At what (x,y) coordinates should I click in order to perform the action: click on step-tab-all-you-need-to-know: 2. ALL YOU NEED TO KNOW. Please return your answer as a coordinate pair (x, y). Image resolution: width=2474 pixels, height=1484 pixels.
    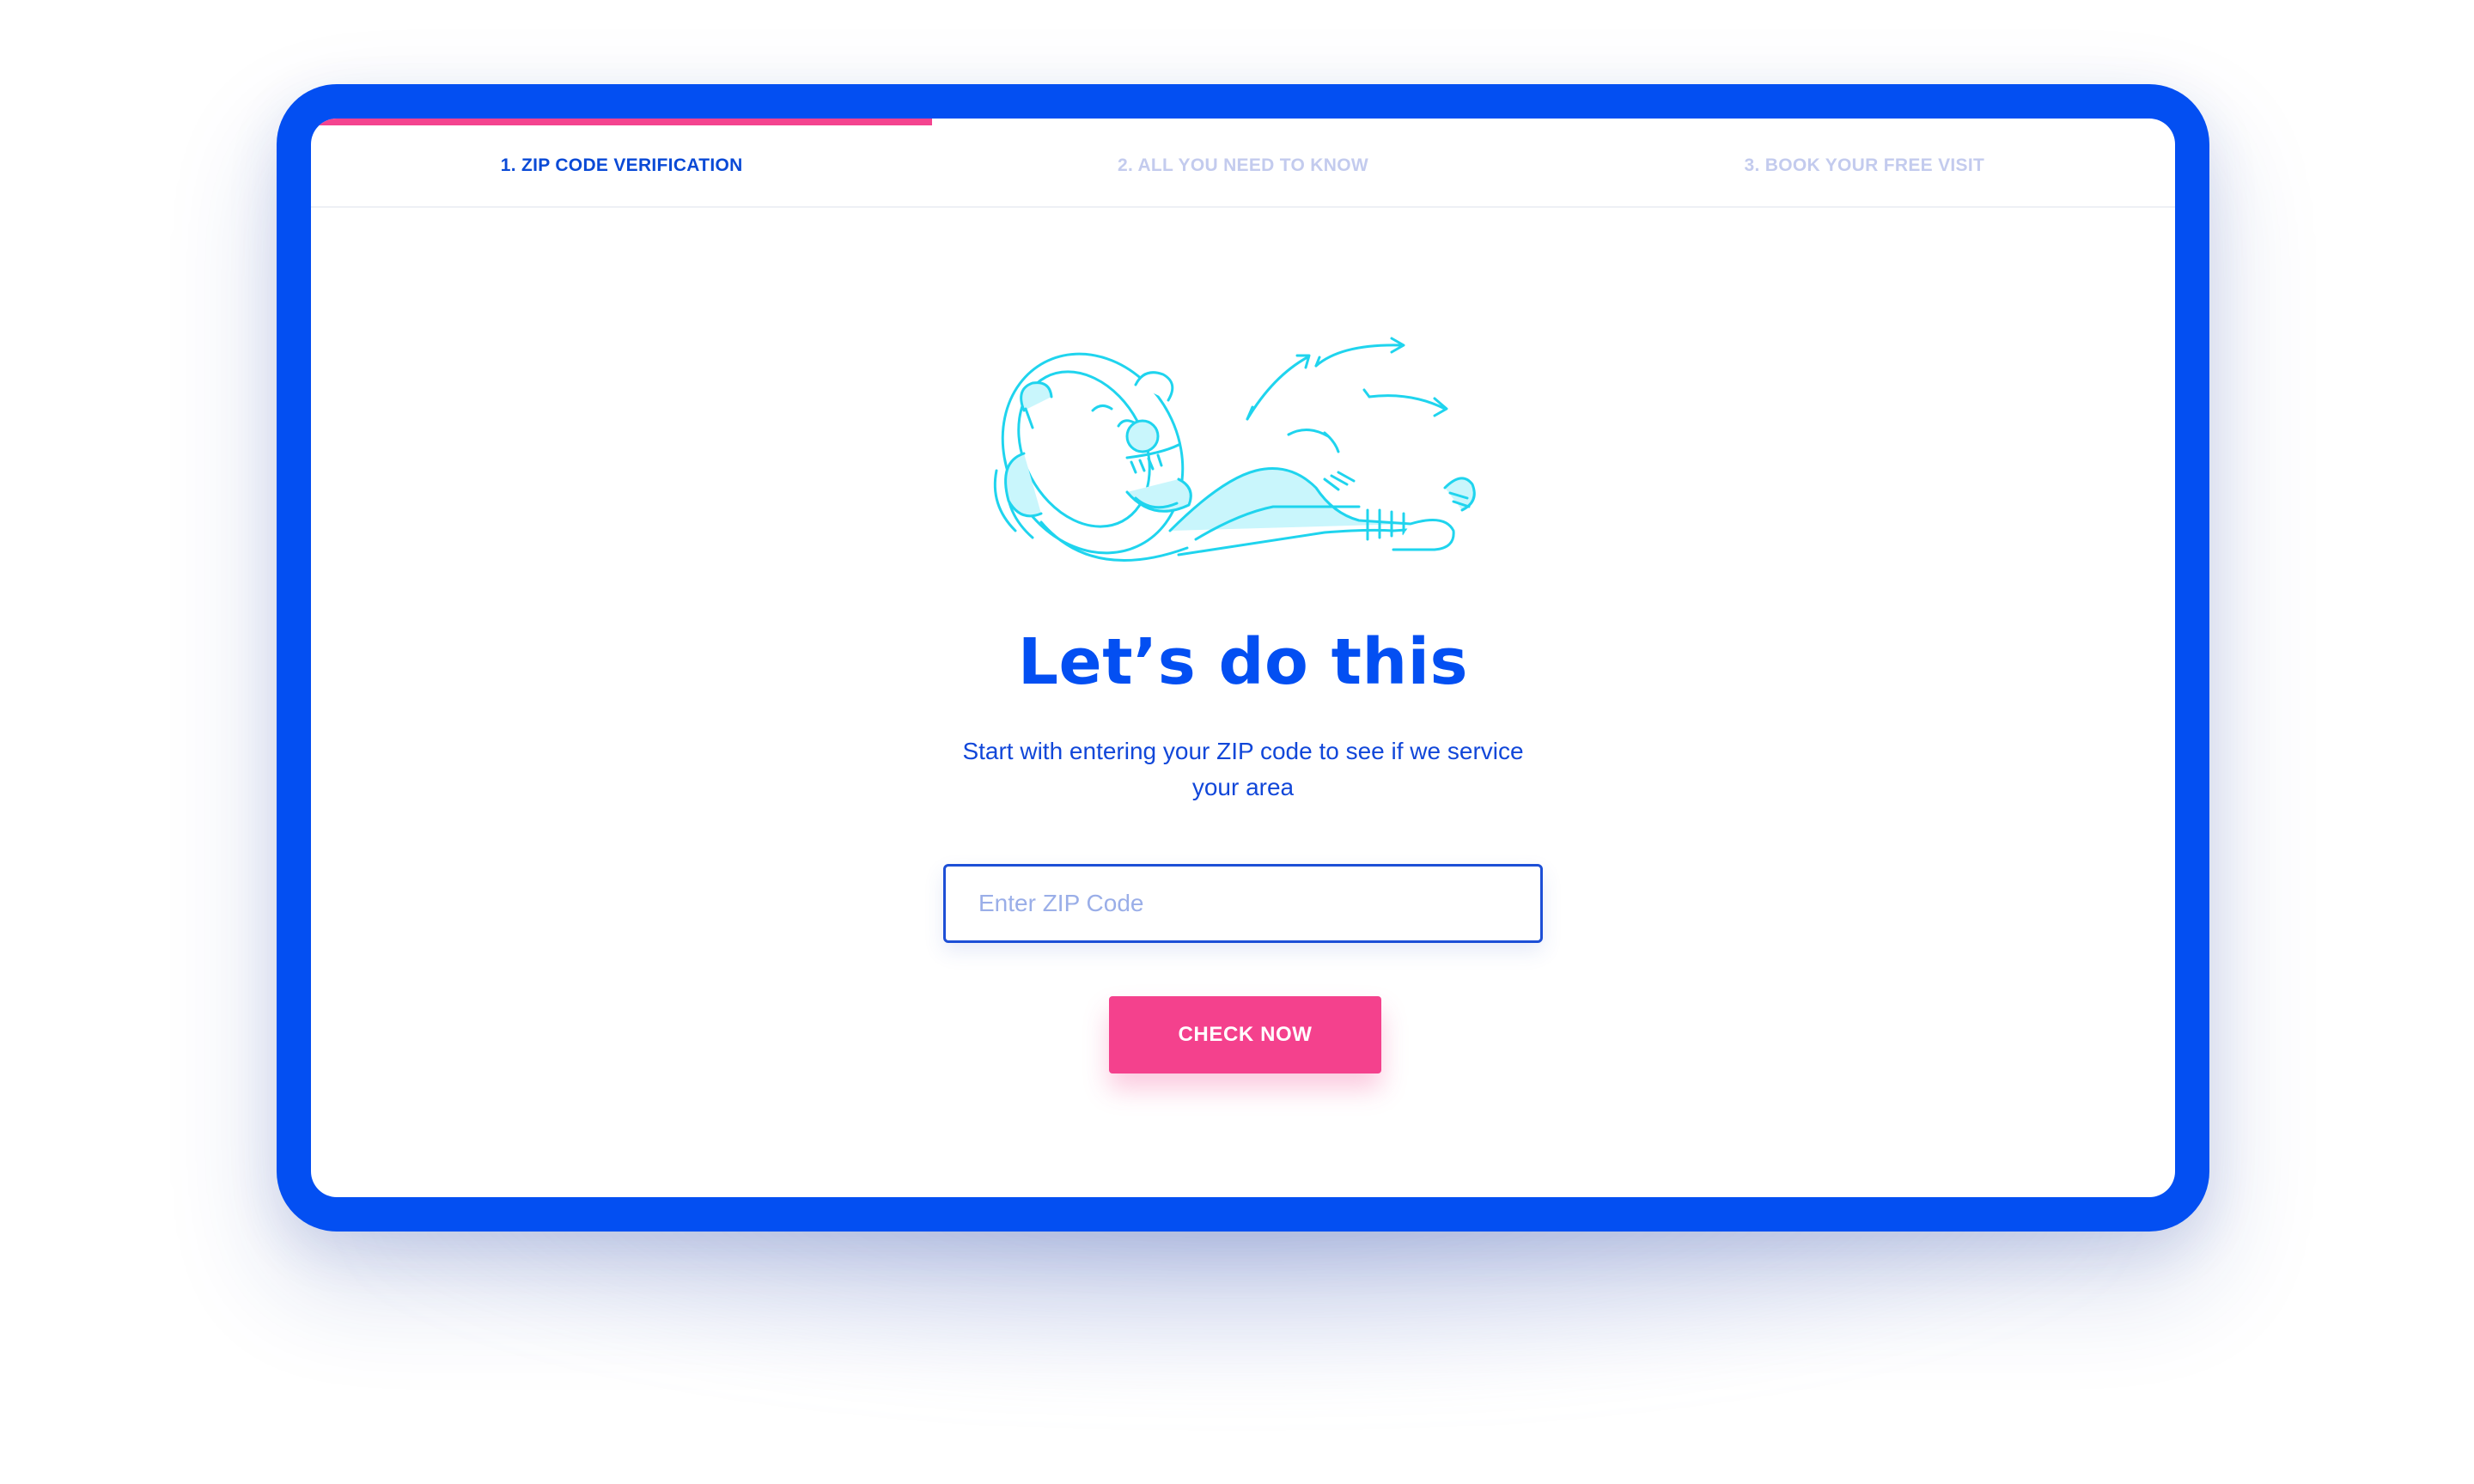
    Looking at the image, I should click on (1242, 166).